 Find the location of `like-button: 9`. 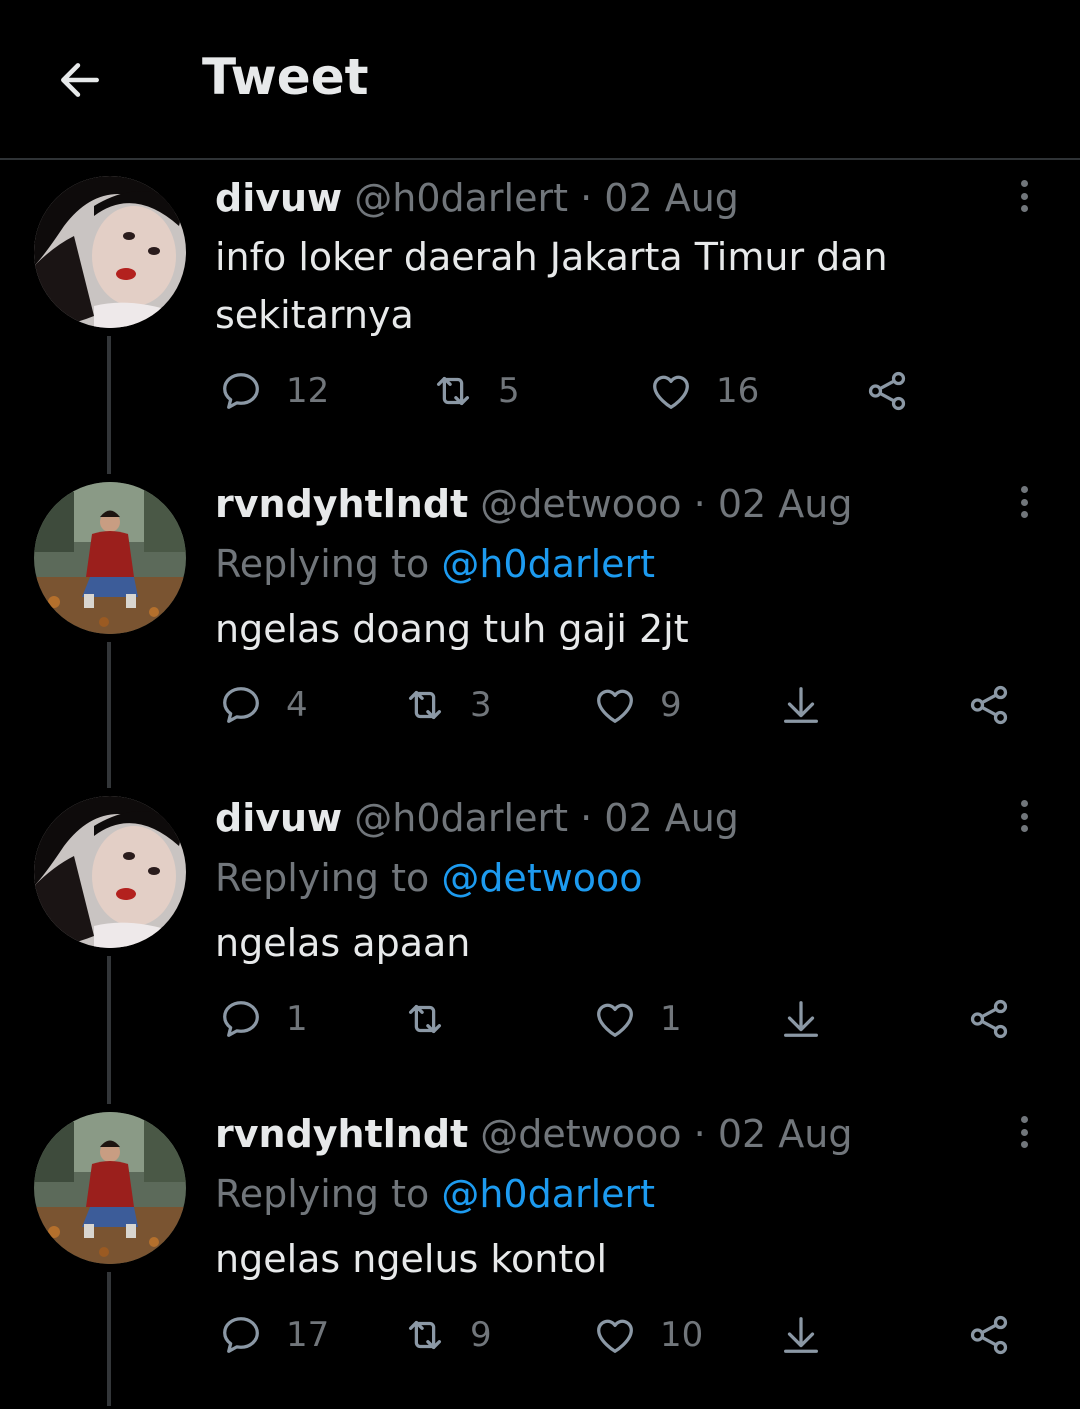

like-button: 9 is located at coordinates (637, 705).